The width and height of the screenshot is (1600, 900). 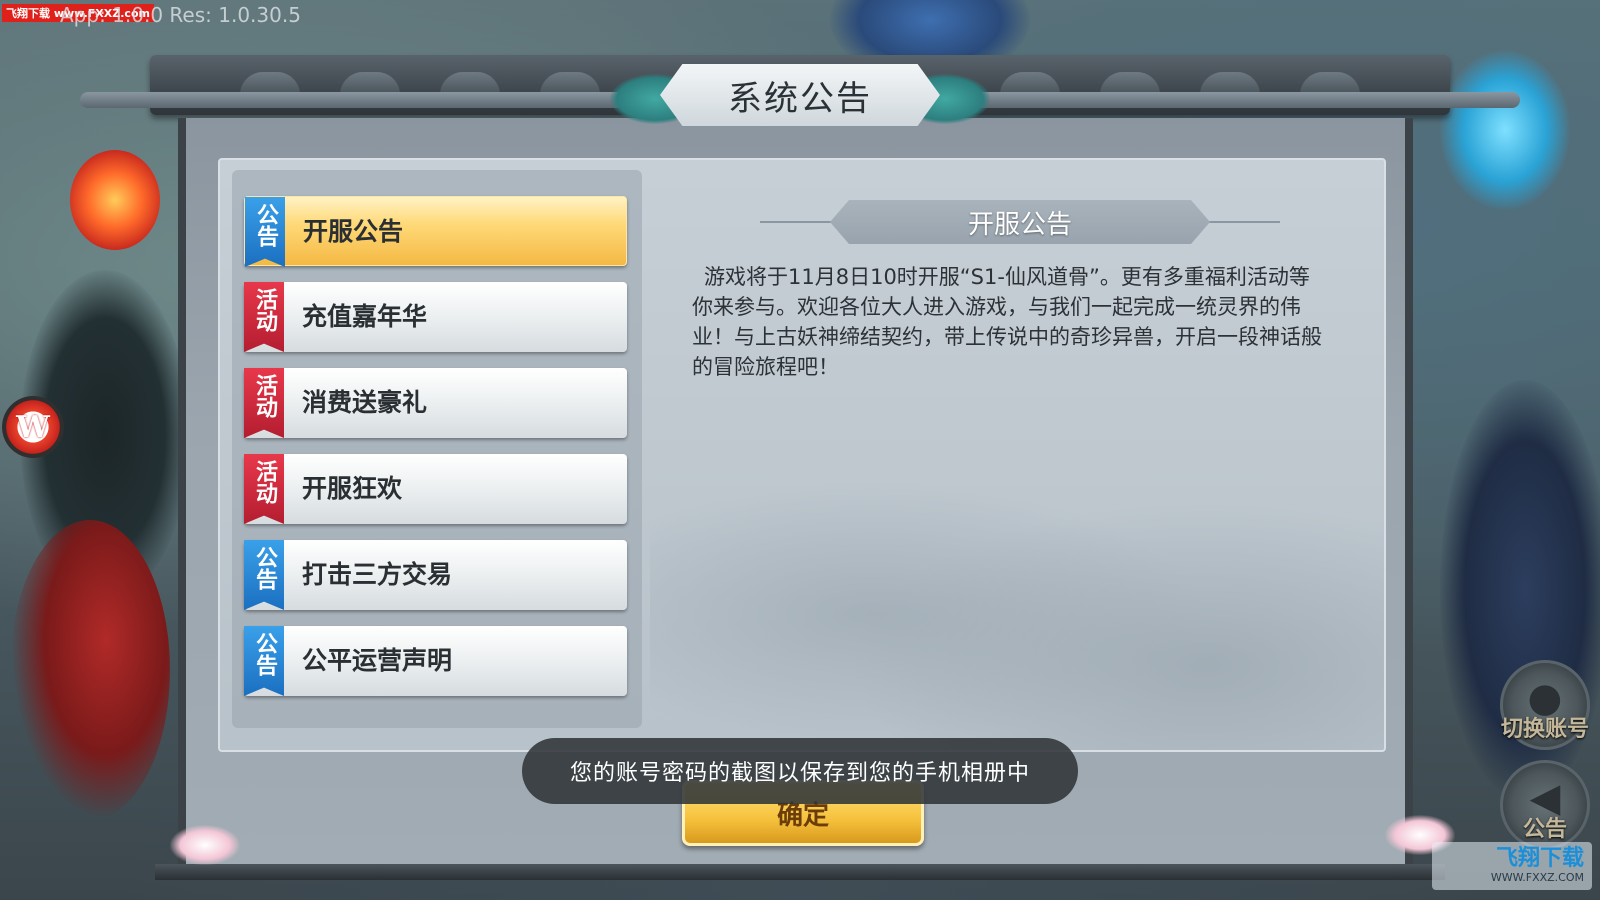 What do you see at coordinates (1545, 698) in the screenshot?
I see `user-icon: ●` at bounding box center [1545, 698].